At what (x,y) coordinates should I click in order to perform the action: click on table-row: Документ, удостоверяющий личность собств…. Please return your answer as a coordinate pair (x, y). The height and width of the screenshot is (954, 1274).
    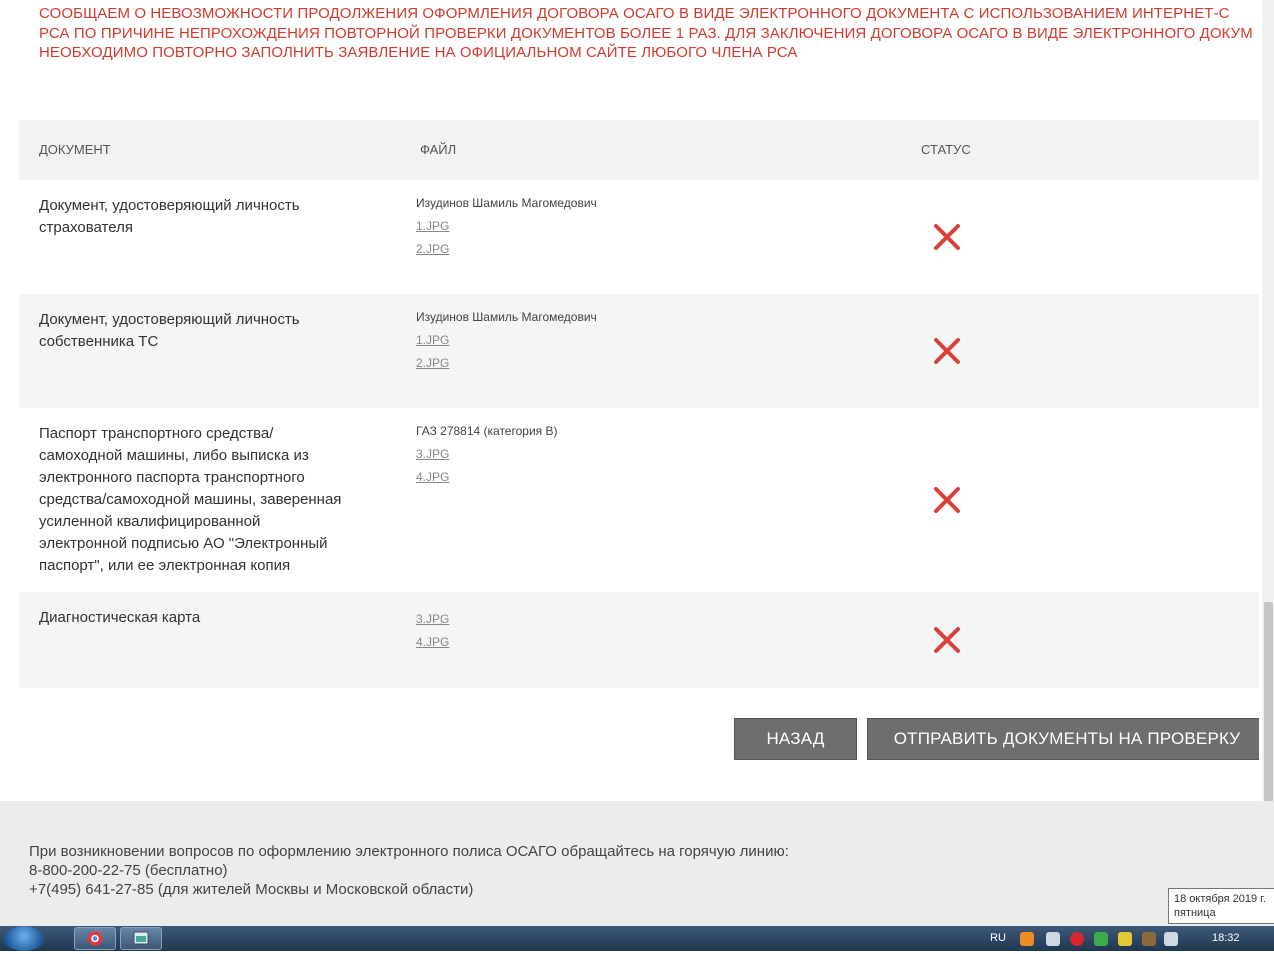
    Looking at the image, I should click on (639, 351).